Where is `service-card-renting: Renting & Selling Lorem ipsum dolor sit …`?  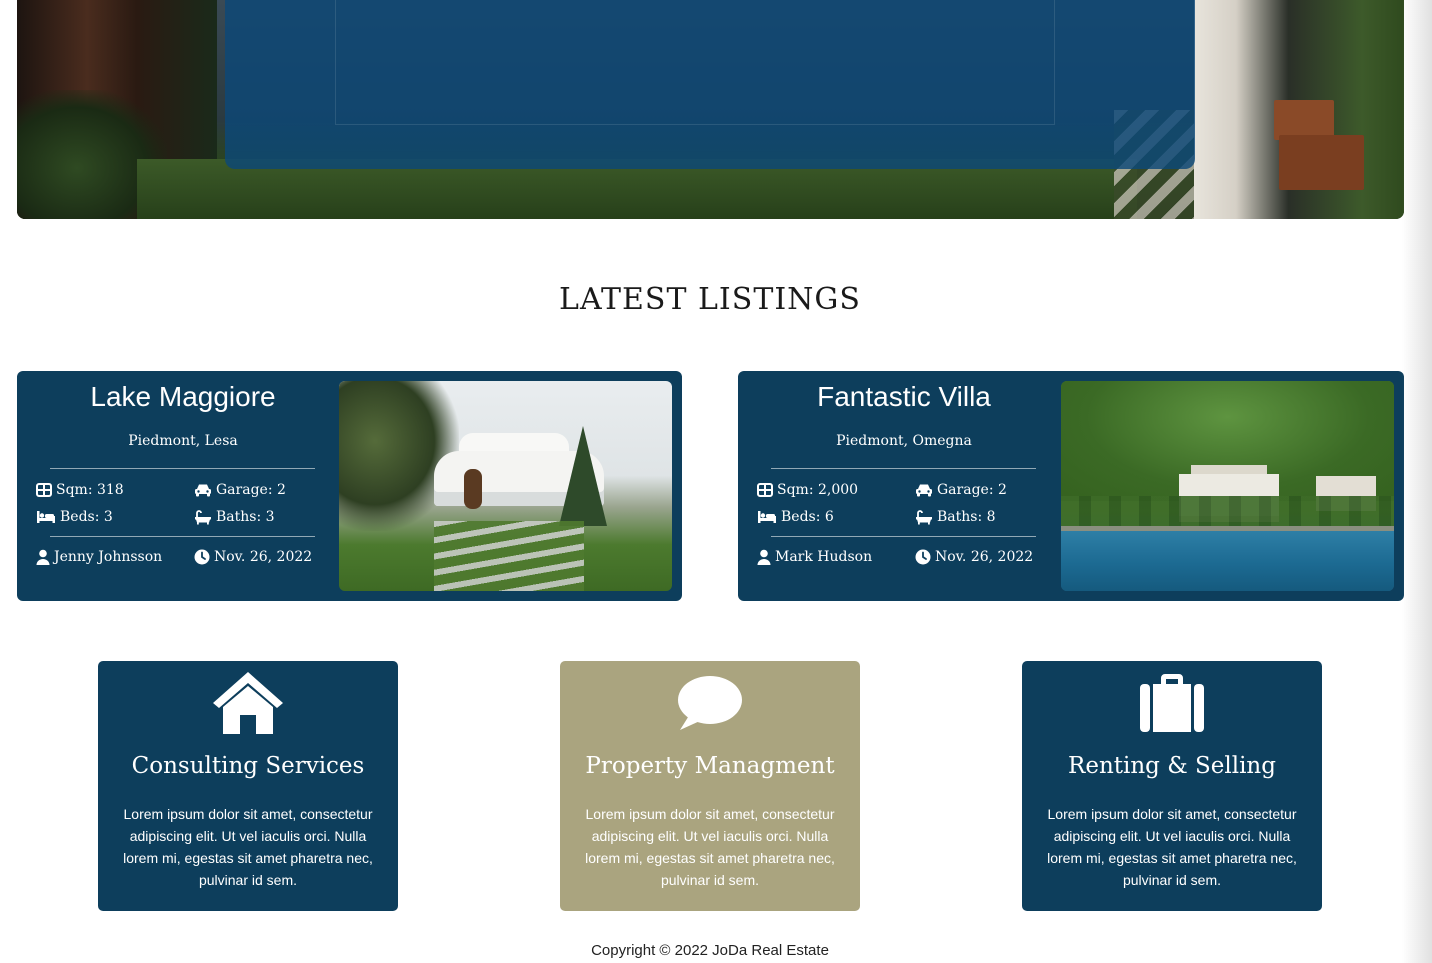
service-card-renting: Renting & Selling Lorem ipsum dolor sit … is located at coordinates (1172, 786).